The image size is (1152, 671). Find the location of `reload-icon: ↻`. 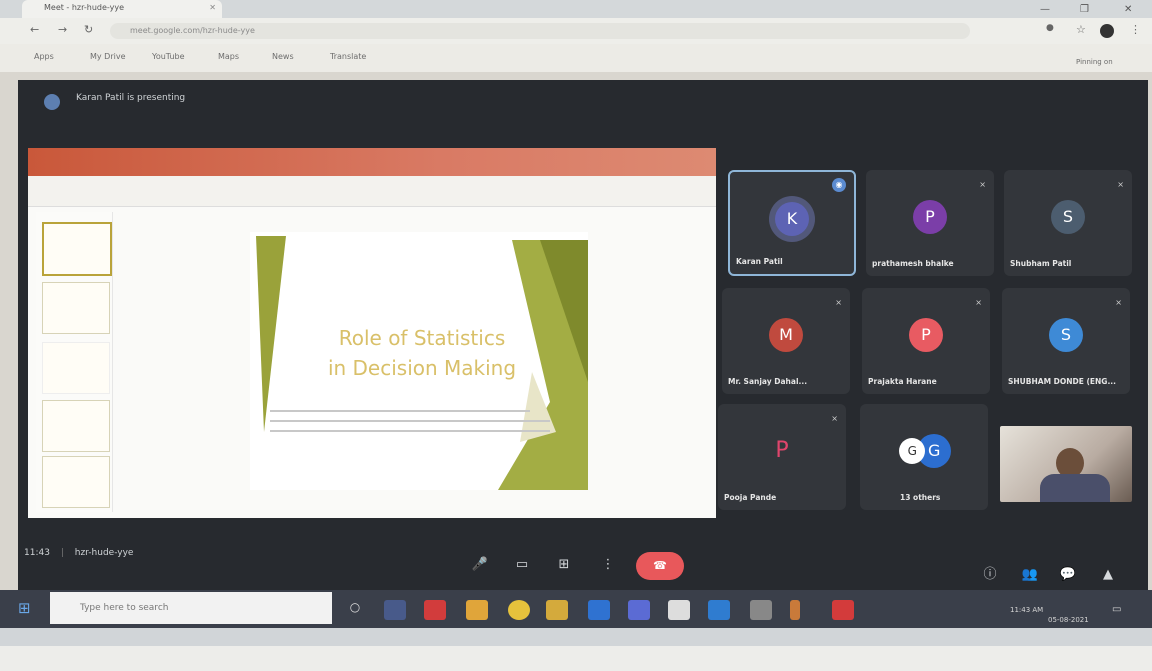

reload-icon: ↻ is located at coordinates (88, 29).